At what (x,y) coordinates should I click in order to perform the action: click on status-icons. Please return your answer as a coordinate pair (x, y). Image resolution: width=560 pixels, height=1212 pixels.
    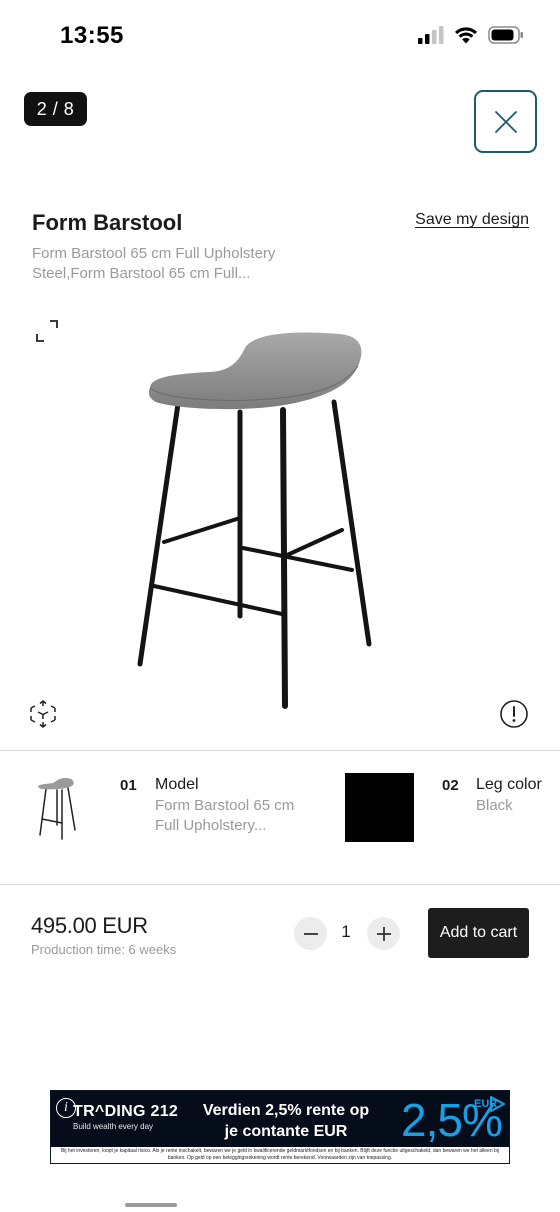
    Looking at the image, I should click on (471, 35).